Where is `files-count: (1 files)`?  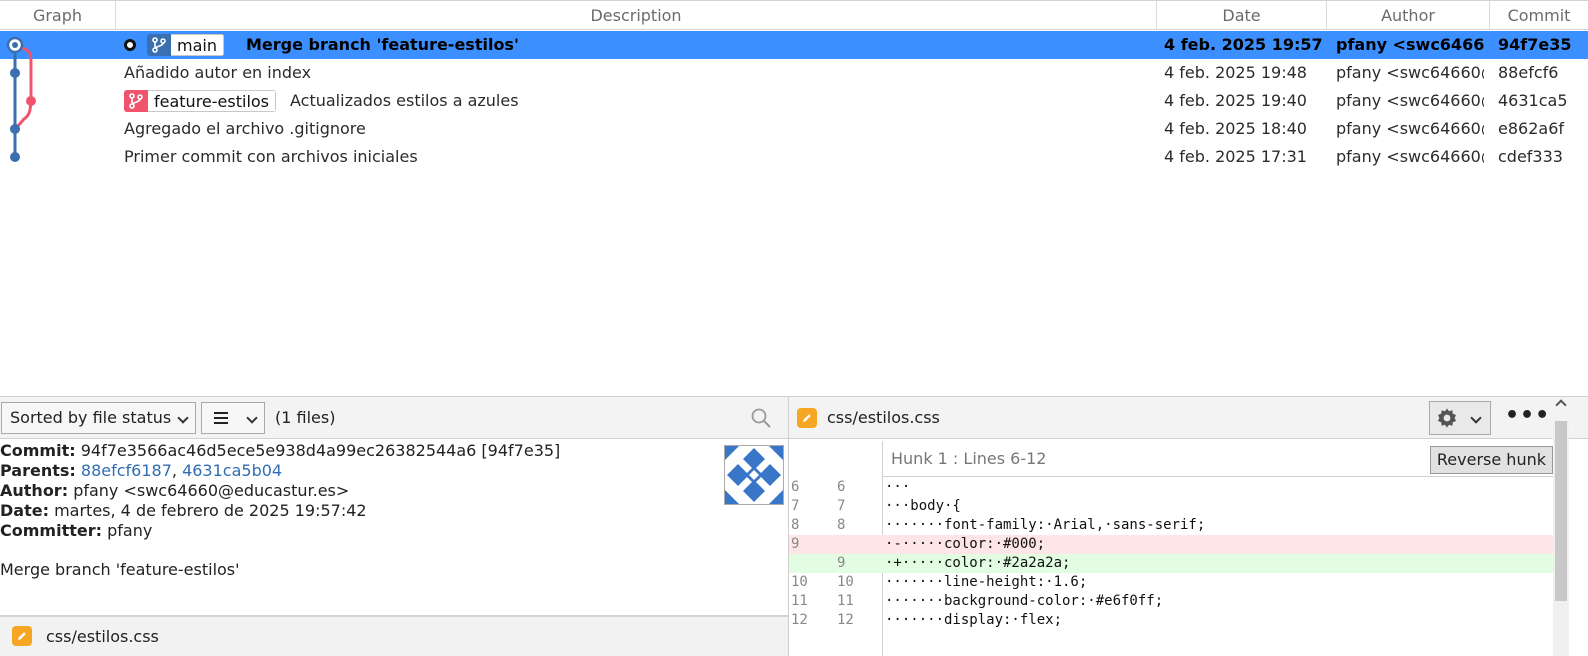
files-count: (1 files) is located at coordinates (305, 417).